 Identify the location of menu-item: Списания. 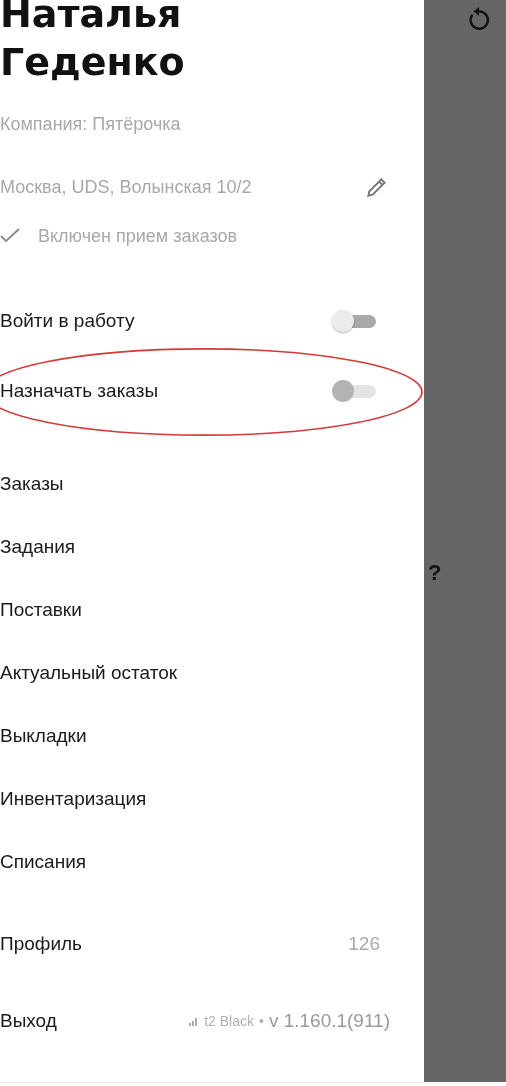
(43, 861).